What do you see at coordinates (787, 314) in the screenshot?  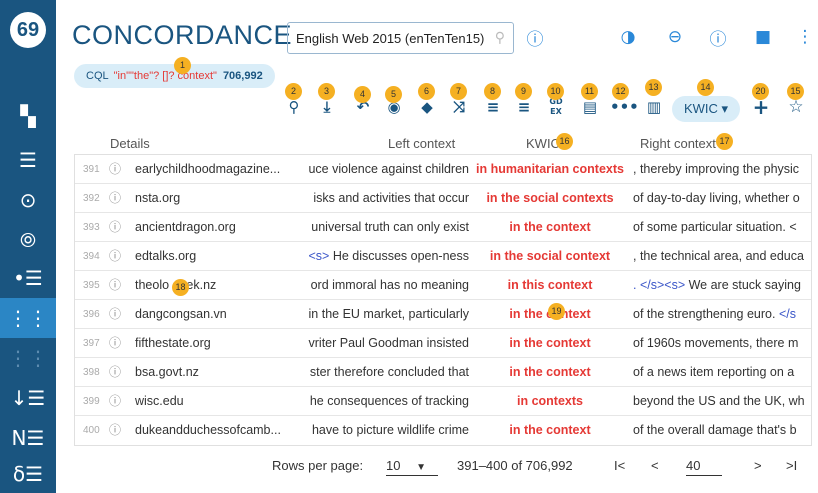 I see `sentence-tag: </s` at bounding box center [787, 314].